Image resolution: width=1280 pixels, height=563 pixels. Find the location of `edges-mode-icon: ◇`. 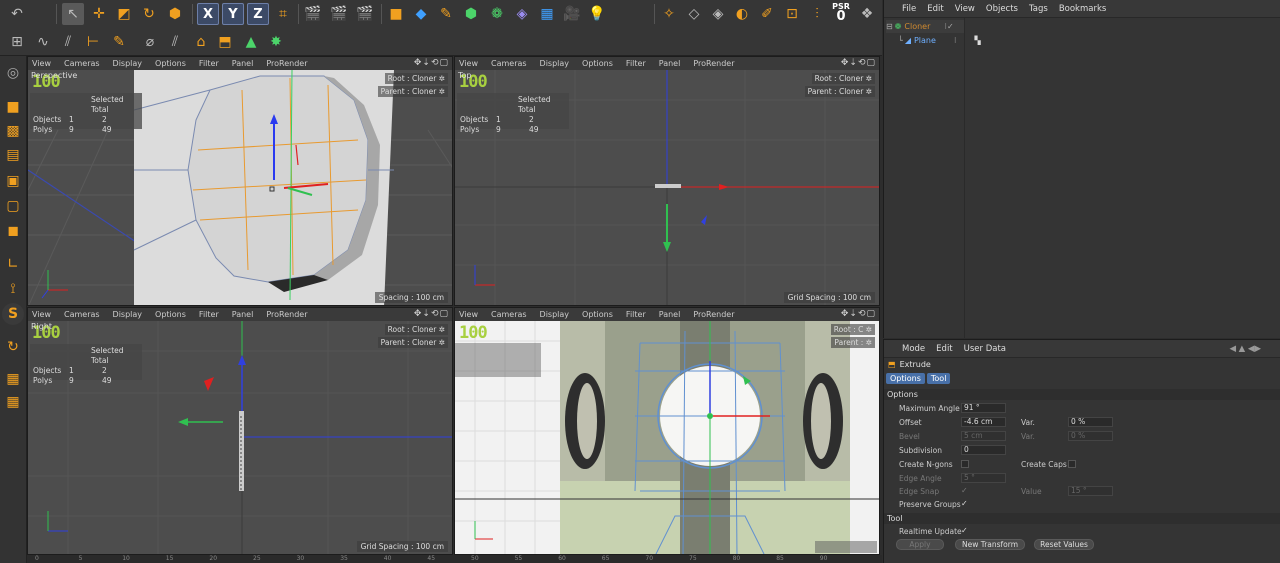

edges-mode-icon: ◇ is located at coordinates (694, 14).